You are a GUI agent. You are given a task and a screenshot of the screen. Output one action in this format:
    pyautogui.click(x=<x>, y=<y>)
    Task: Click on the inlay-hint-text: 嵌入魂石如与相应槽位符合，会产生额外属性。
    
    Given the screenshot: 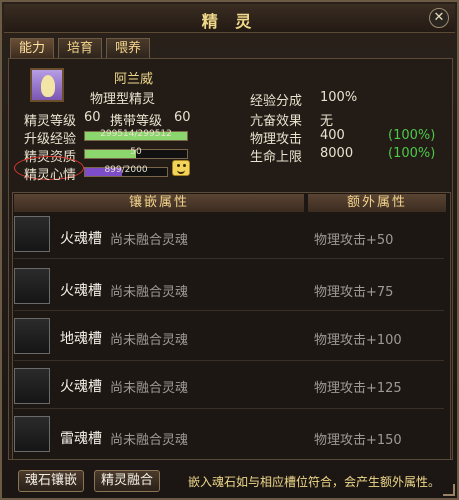 What is the action you would take?
    pyautogui.click(x=314, y=482)
    